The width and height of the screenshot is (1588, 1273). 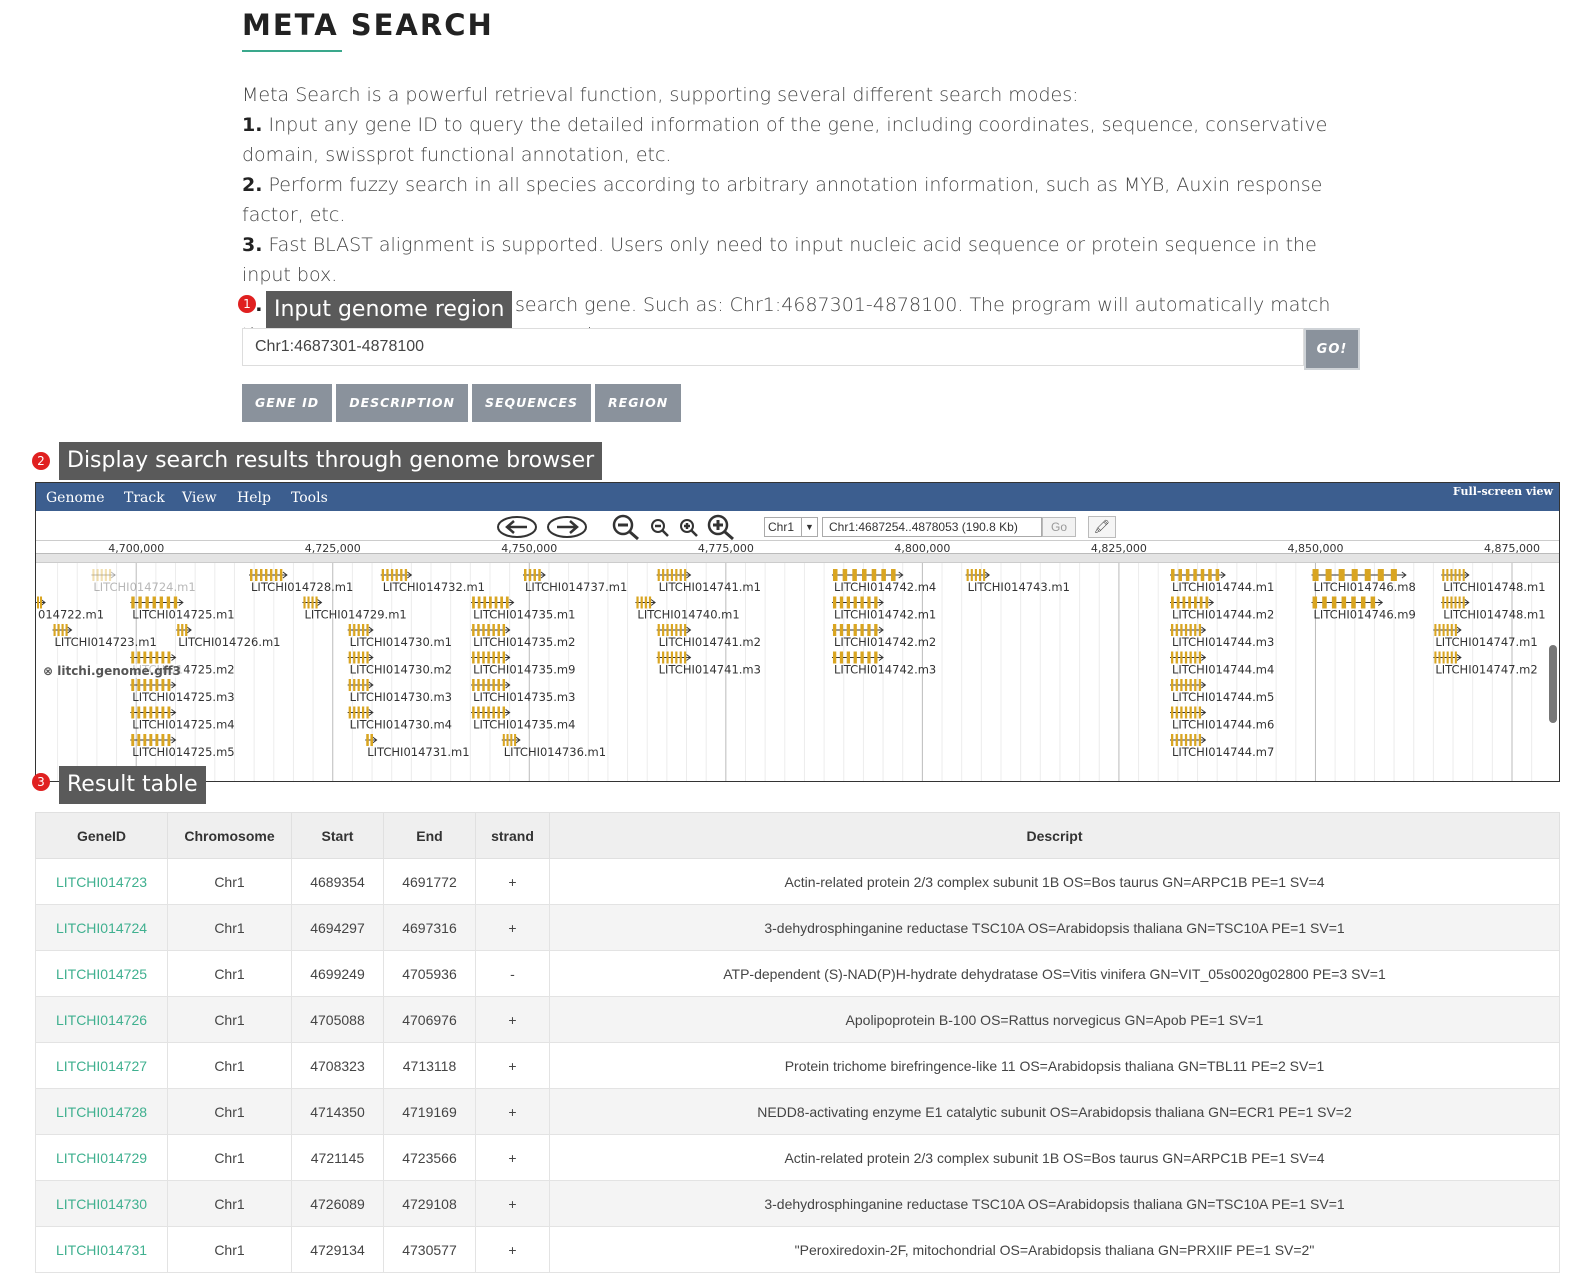 I want to click on menu-help: Help, so click(x=254, y=497).